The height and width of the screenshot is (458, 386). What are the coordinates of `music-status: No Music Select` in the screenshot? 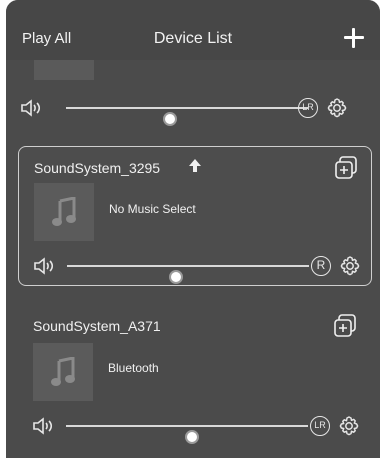 It's located at (152, 209).